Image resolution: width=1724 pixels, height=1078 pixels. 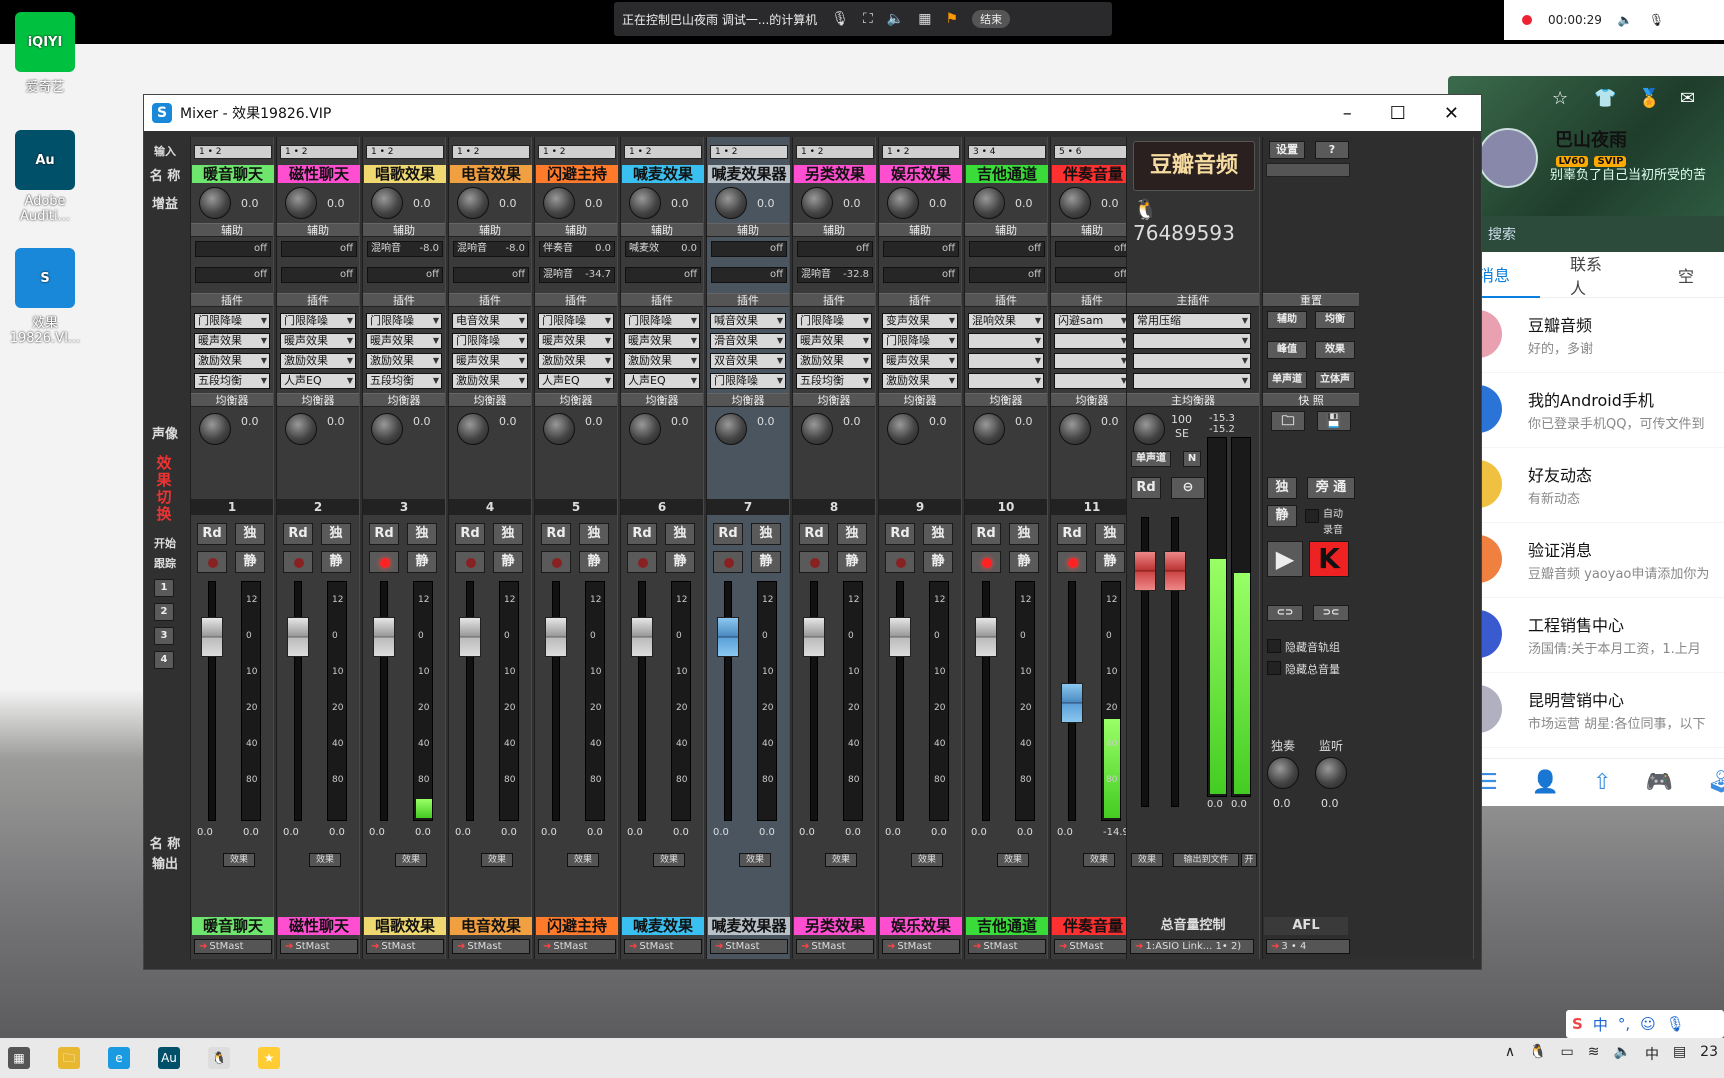 What do you see at coordinates (1287, 320) in the screenshot?
I see `aux-button: 辅助` at bounding box center [1287, 320].